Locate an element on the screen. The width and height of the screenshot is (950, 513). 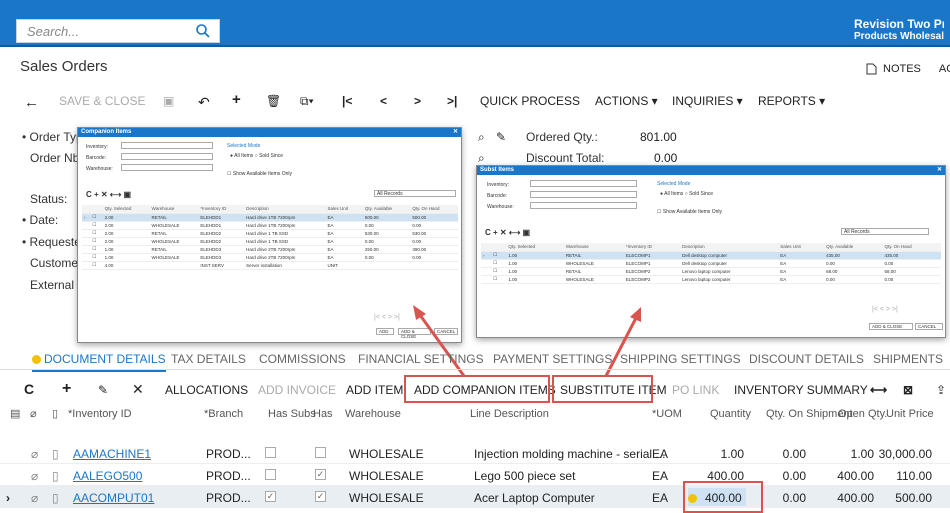
upload-icon: ⇪ is located at coordinates (941, 390).